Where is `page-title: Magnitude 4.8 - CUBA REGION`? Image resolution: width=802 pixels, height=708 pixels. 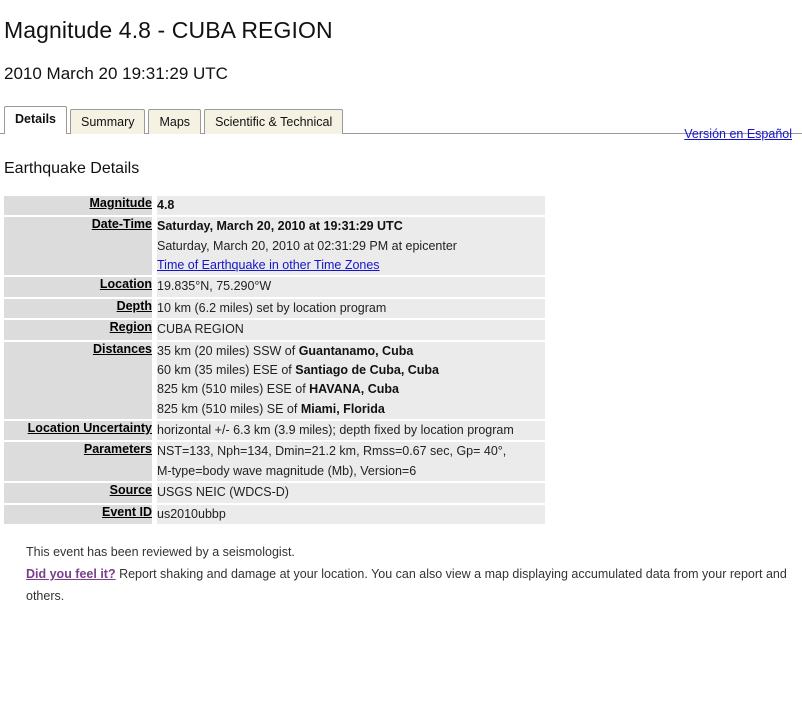 page-title: Magnitude 4.8 - CUBA REGION is located at coordinates (168, 30).